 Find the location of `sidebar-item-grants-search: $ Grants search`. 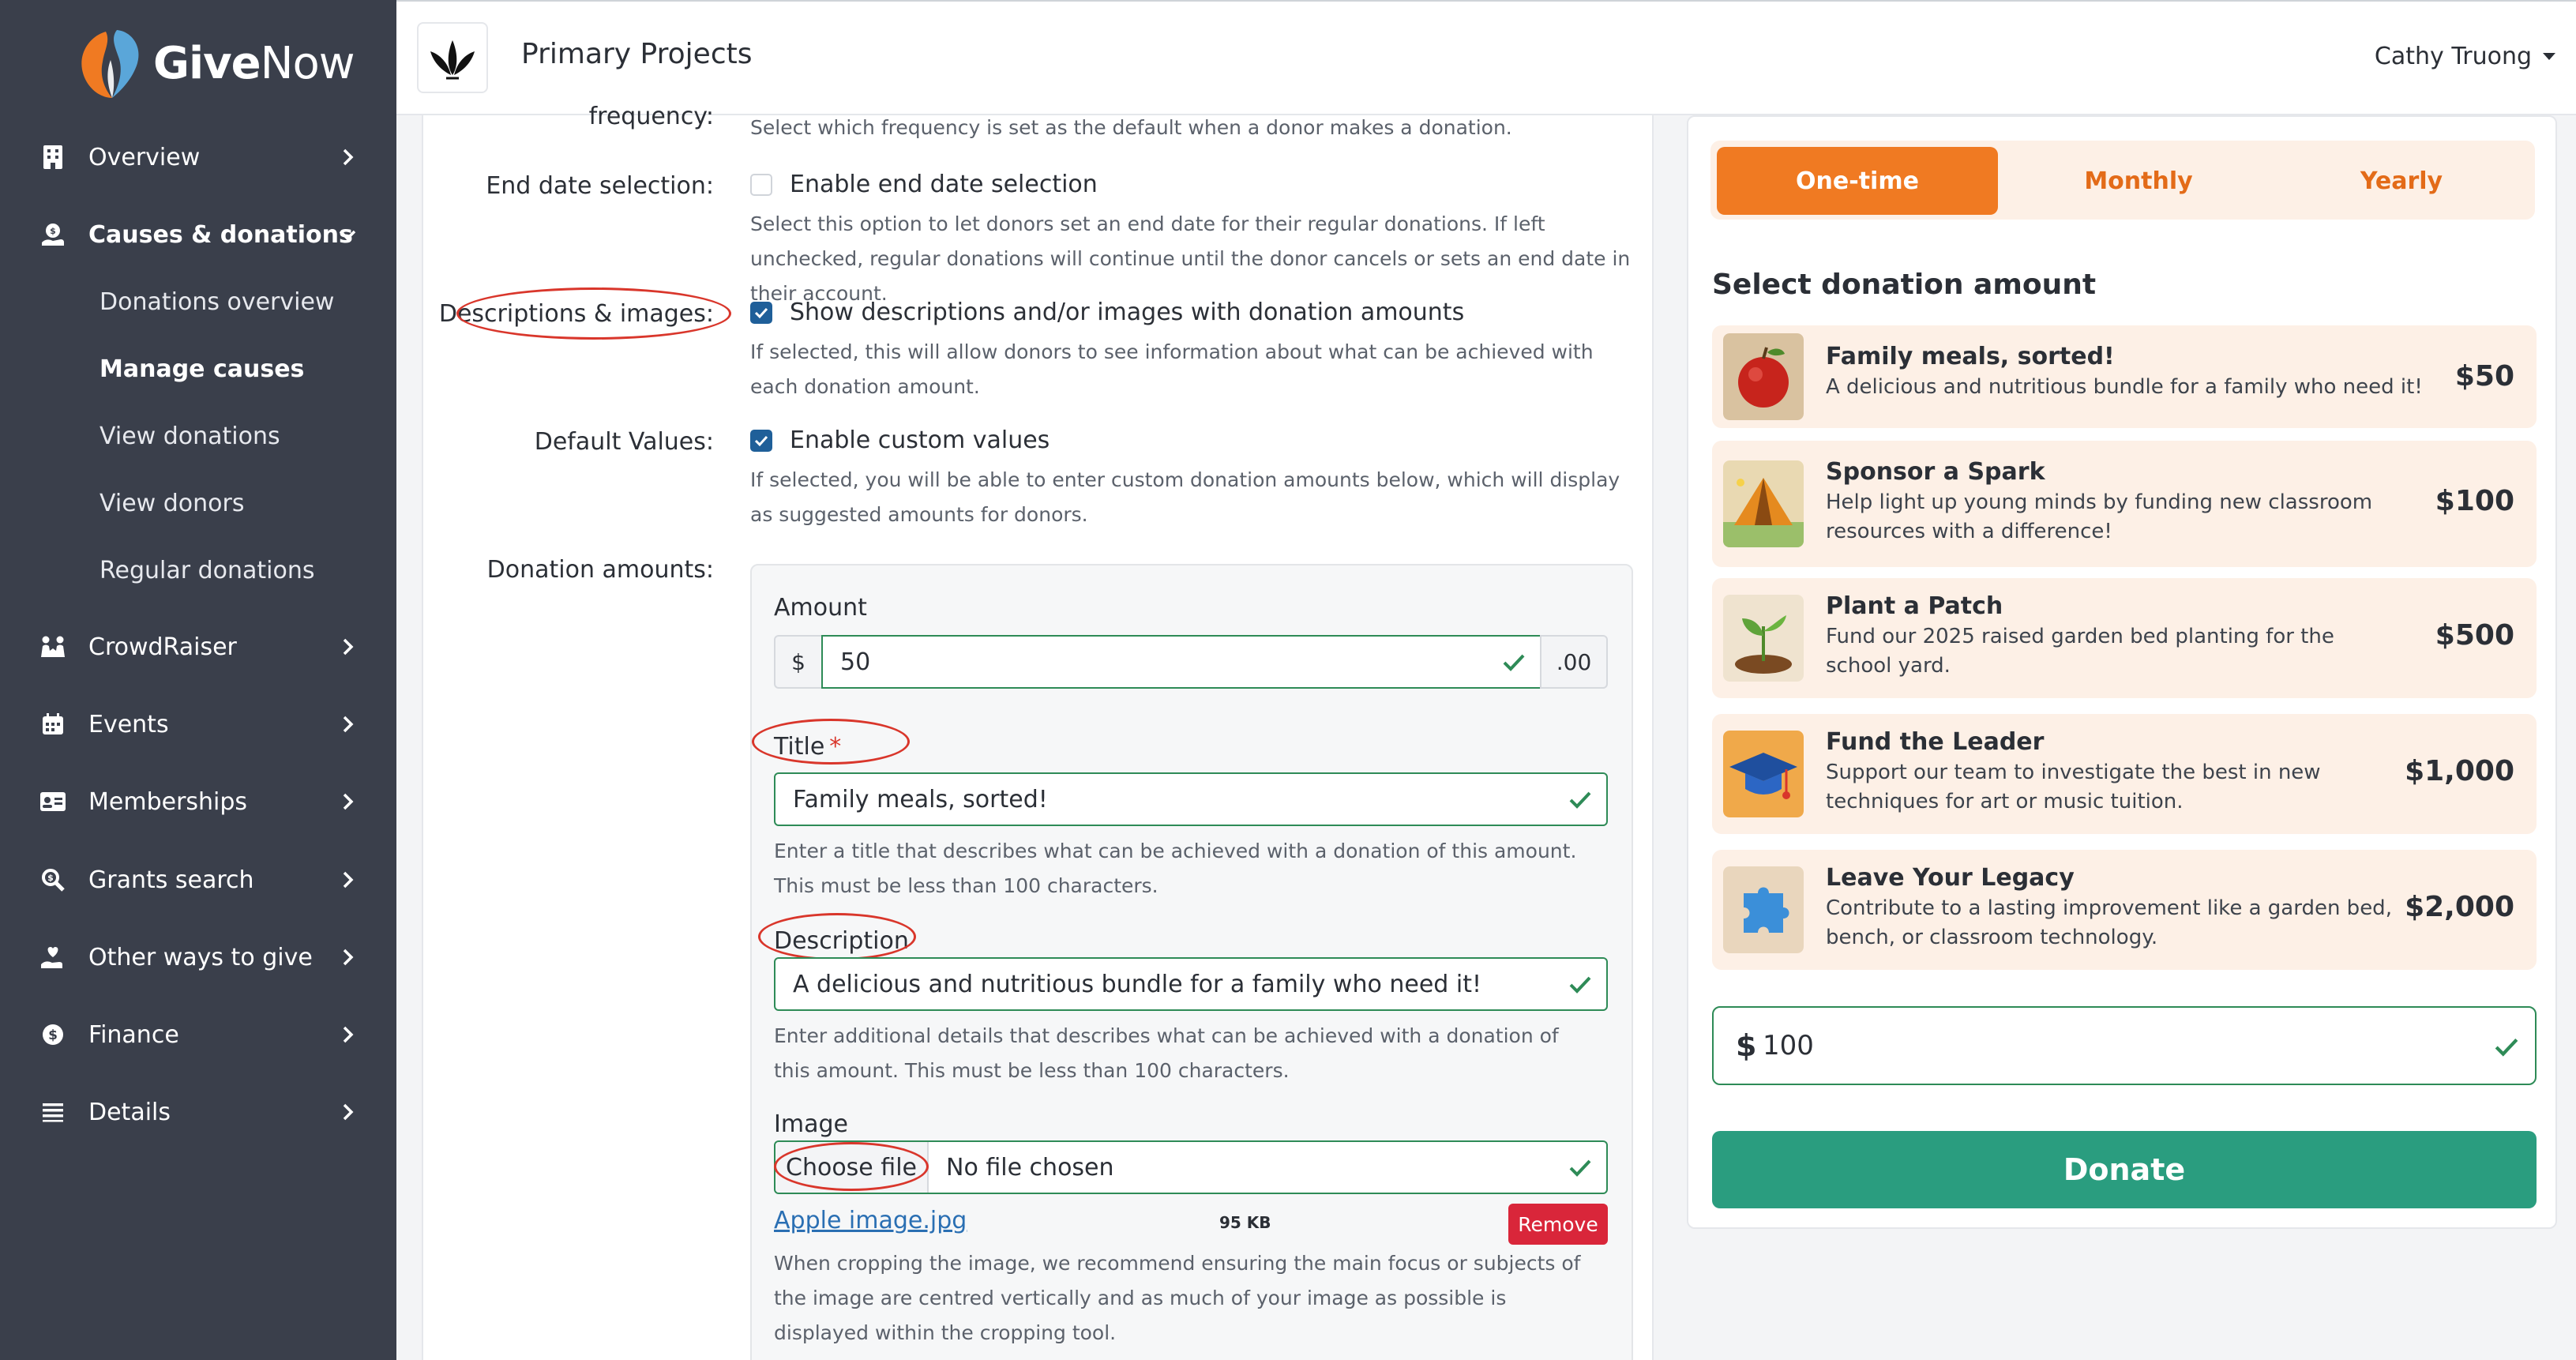

sidebar-item-grants-search: $ Grants search is located at coordinates (198, 880).